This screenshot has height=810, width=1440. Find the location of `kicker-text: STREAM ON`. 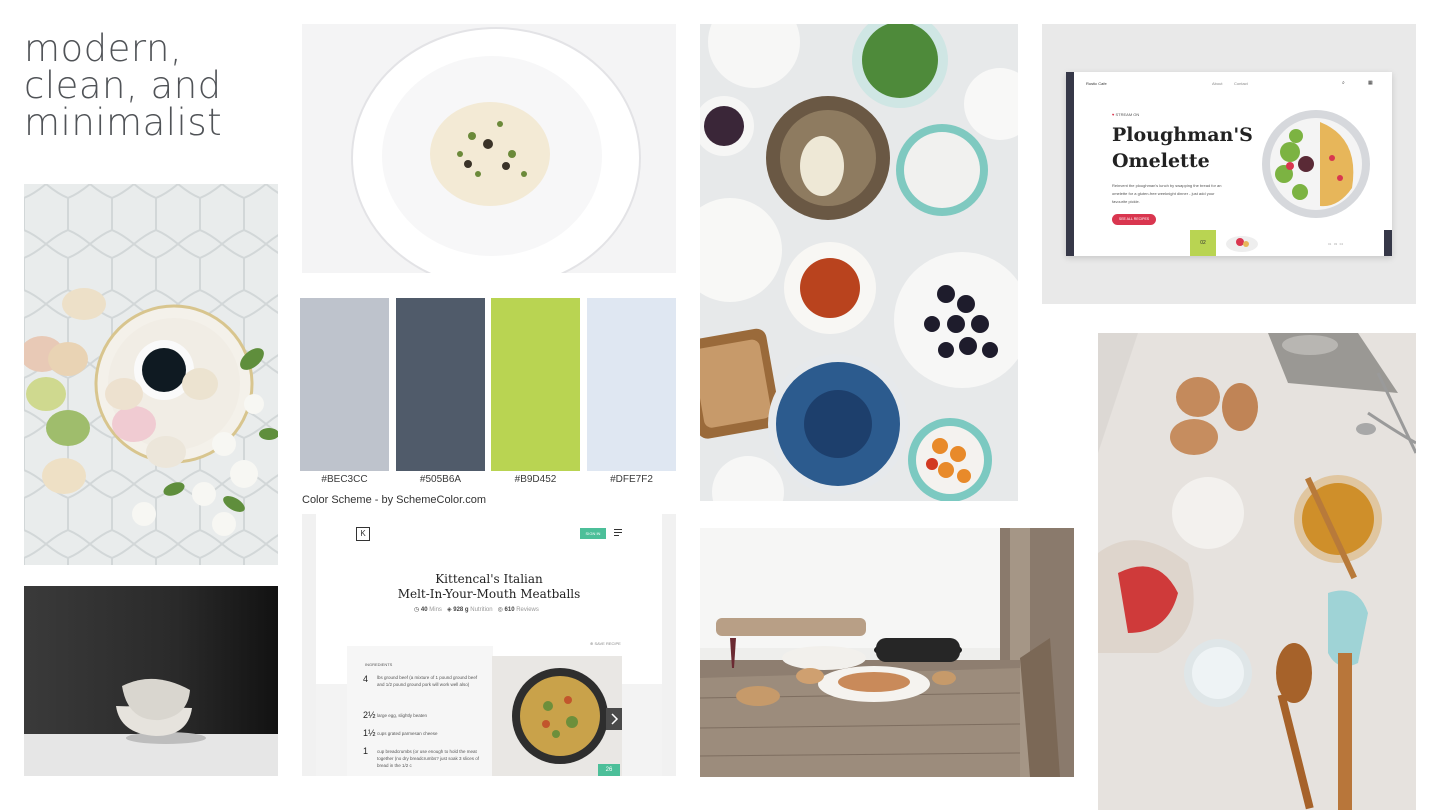

kicker-text: STREAM ON is located at coordinates (1127, 114).